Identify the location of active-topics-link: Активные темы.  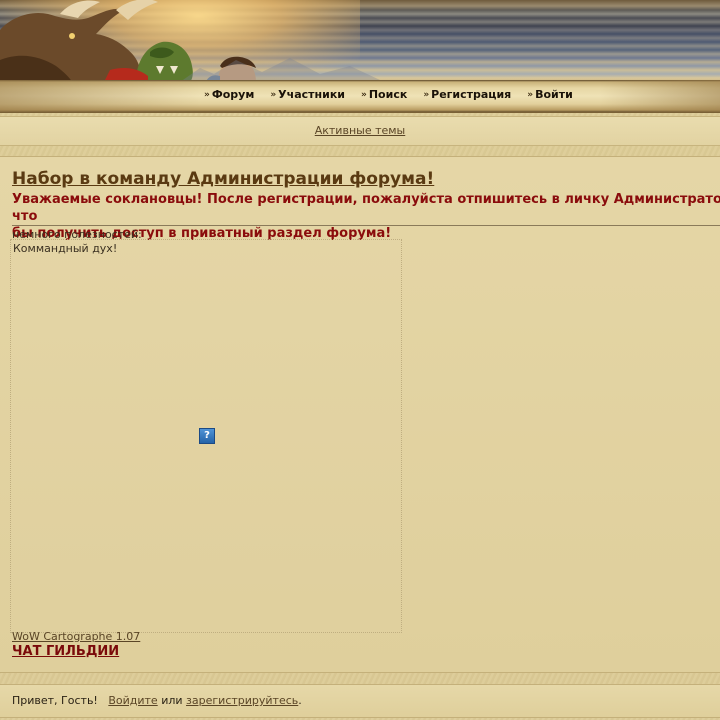
(360, 130).